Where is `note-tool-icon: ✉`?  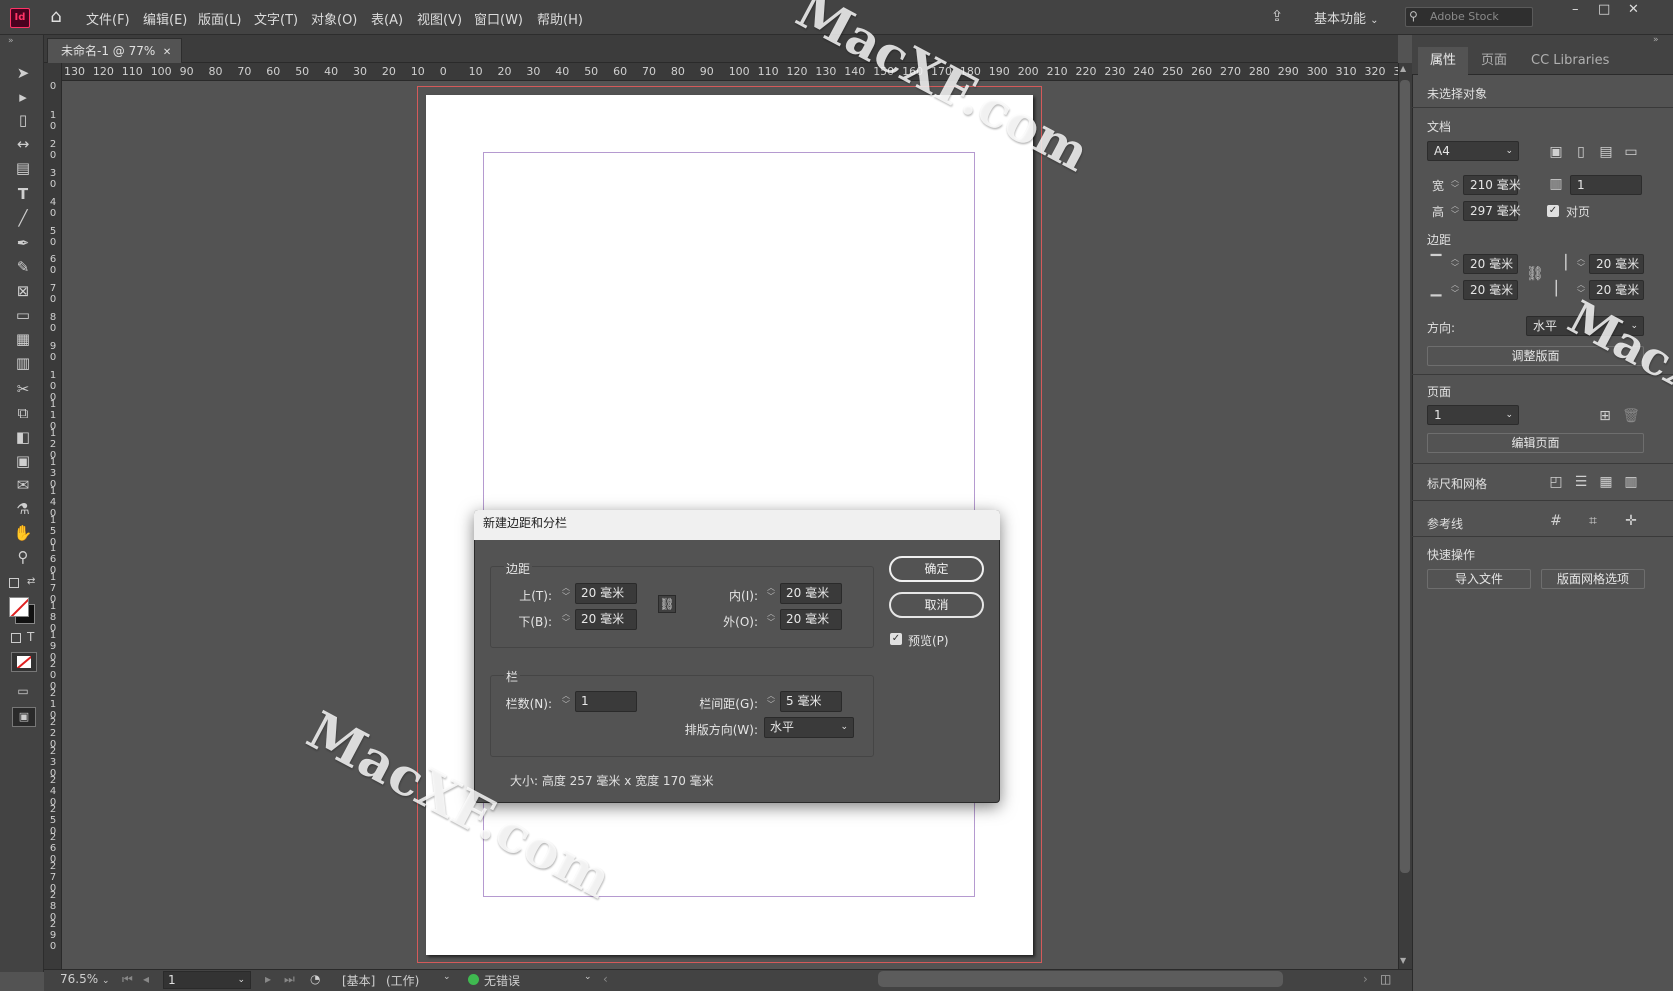 note-tool-icon: ✉ is located at coordinates (23, 485).